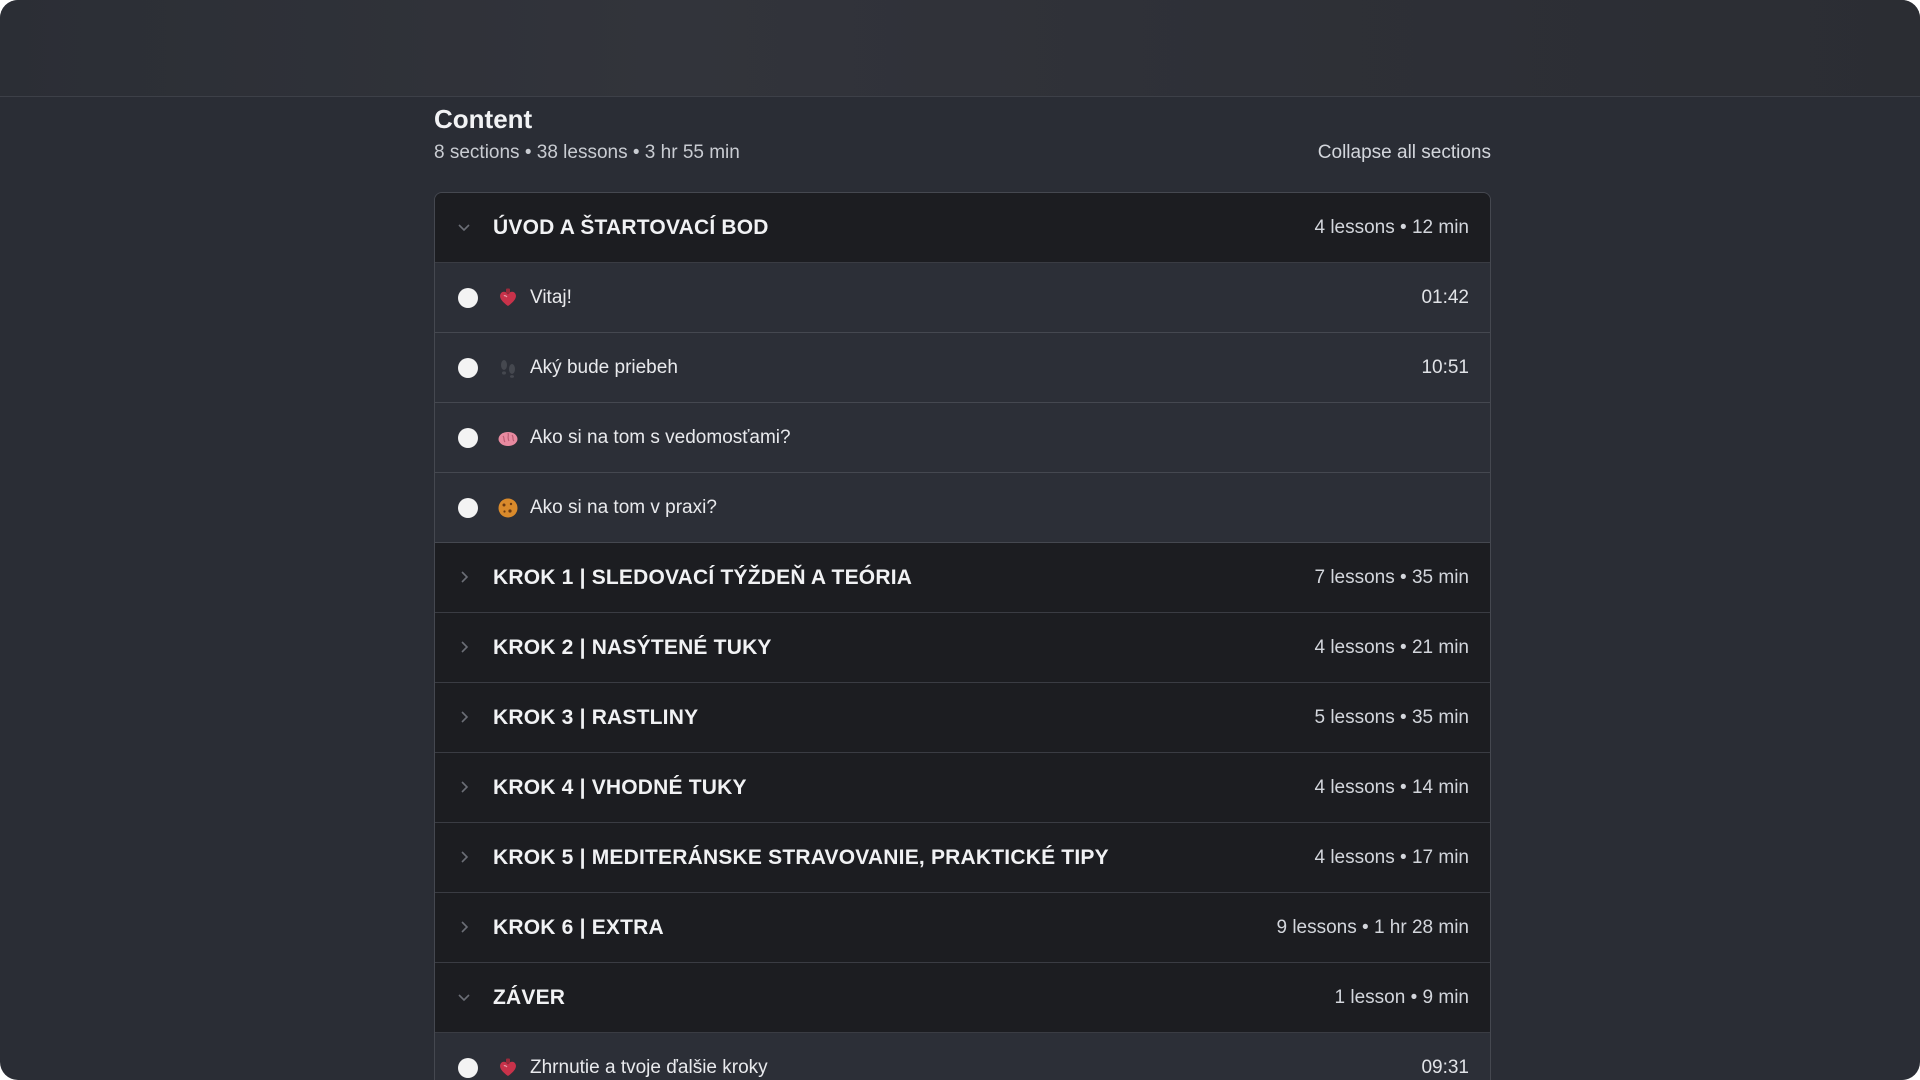 This screenshot has width=1920, height=1080. I want to click on section-title: KROK 4 | VHODNÉ TUKY, so click(620, 787).